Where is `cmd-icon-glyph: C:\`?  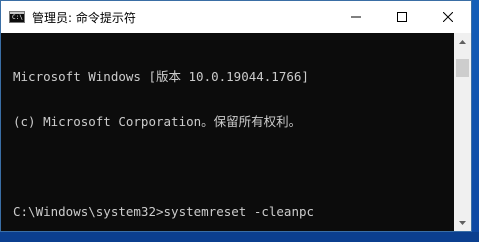
cmd-icon-glyph: C:\ is located at coordinates (17, 17).